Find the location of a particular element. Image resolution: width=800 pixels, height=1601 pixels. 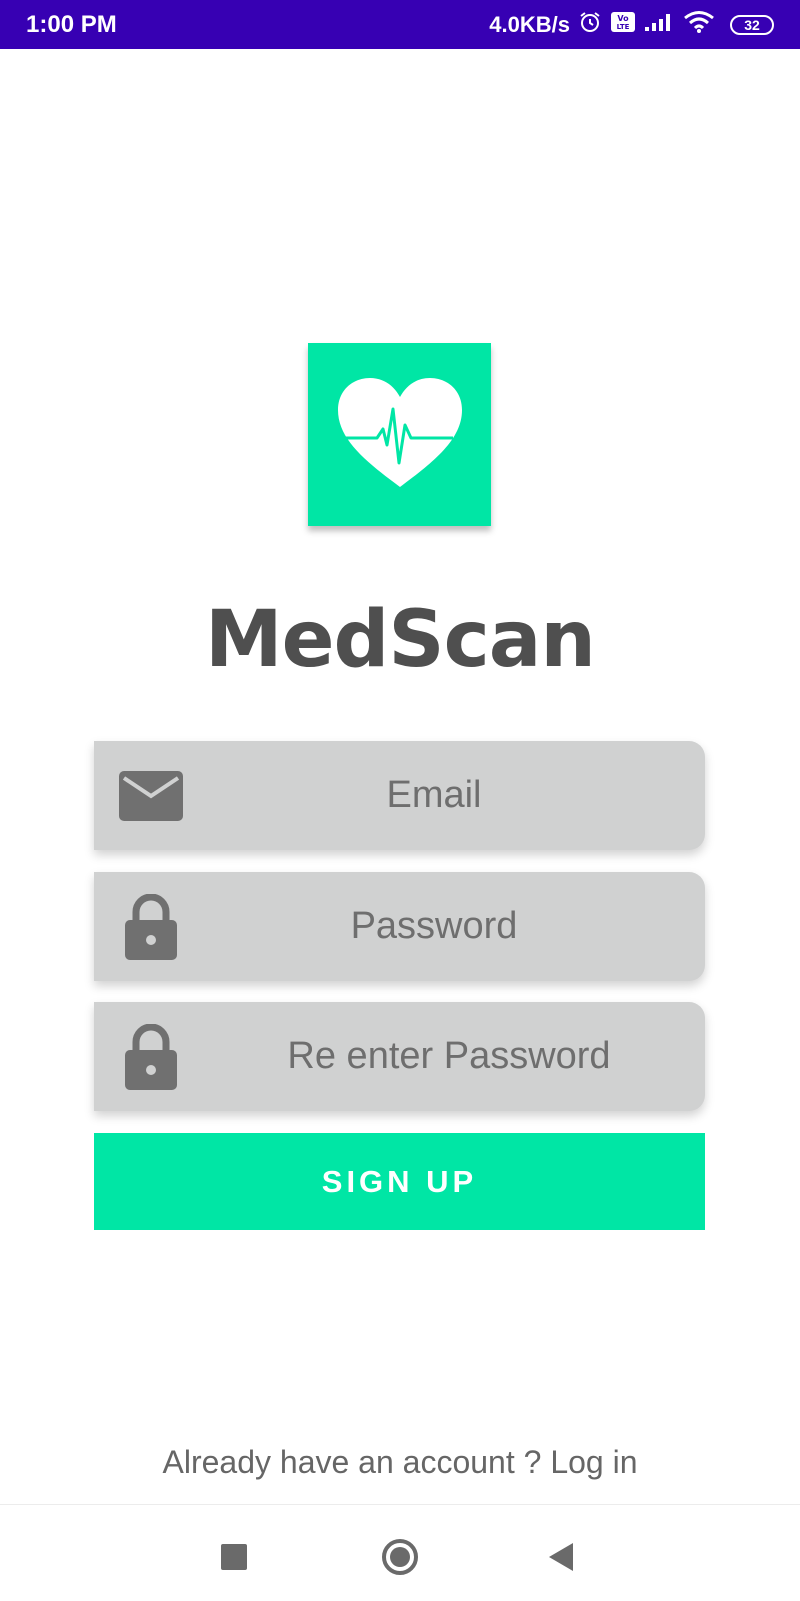

svg-text: LTE is located at coordinates (623, 27).